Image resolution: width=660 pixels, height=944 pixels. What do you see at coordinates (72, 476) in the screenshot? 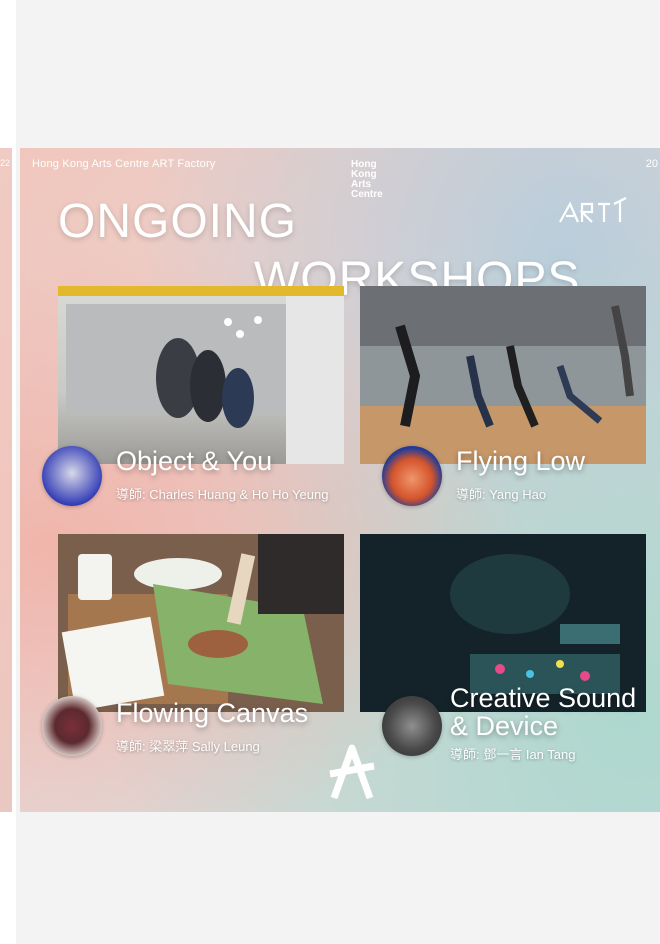
I see `tutor-avatar-charles-huang` at bounding box center [72, 476].